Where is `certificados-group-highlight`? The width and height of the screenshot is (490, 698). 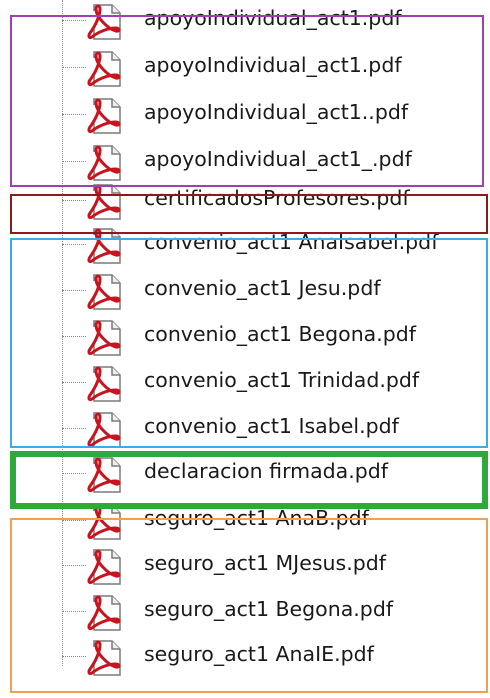
certificados-group-highlight is located at coordinates (249, 214).